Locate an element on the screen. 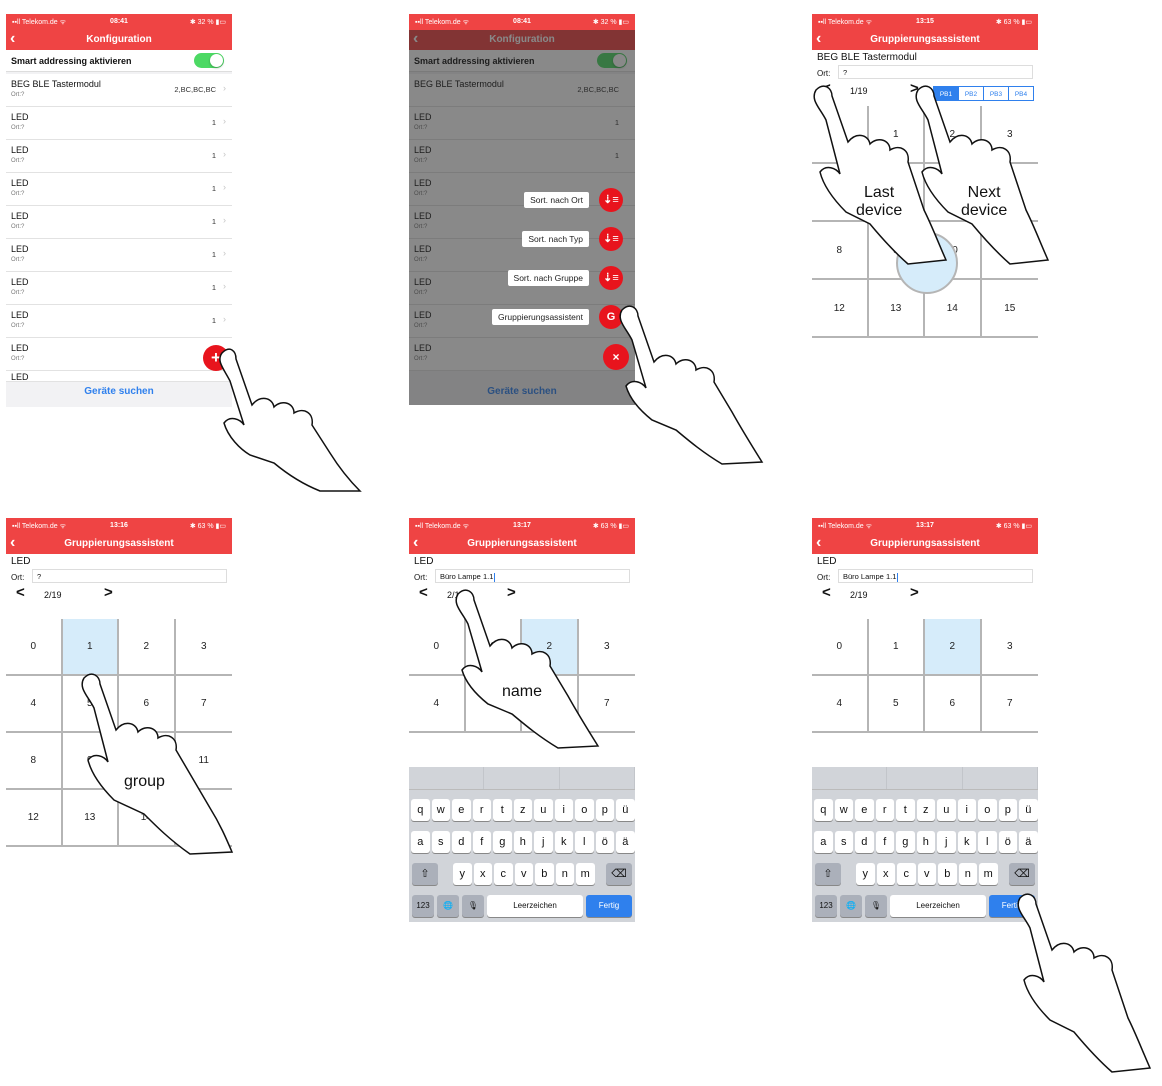  device-row: BEG BLE Tastermodul Ort:? 2,BC,BC,BC › is located at coordinates (119, 90).